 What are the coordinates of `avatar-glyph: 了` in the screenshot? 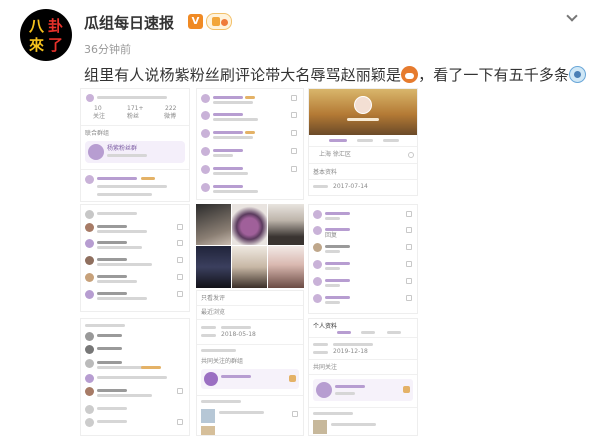 It's located at (56, 45).